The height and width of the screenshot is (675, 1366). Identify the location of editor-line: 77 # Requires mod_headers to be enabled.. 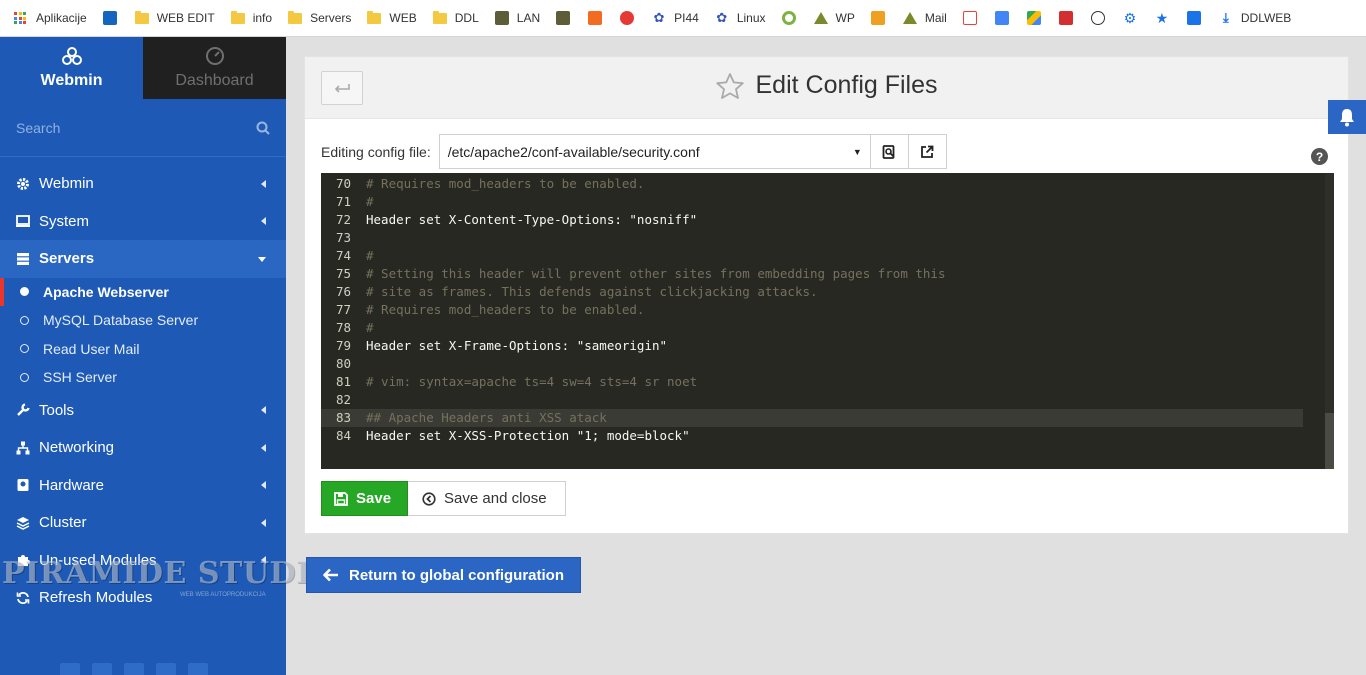
(483, 310).